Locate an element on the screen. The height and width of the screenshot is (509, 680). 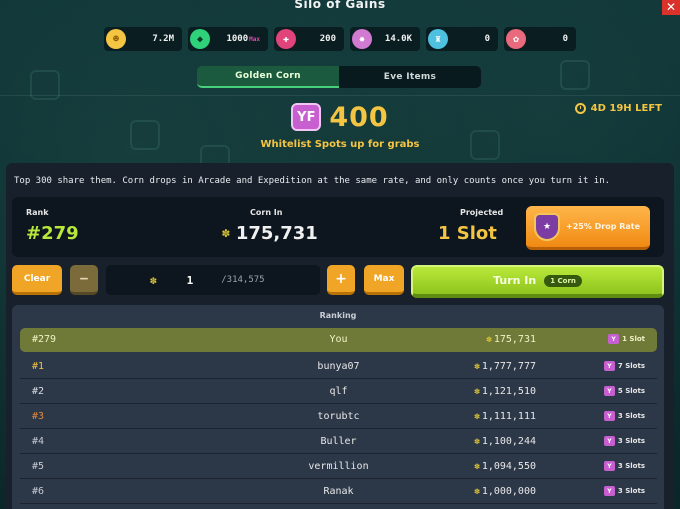
corn-in-label: Corn In is located at coordinates (266, 212).